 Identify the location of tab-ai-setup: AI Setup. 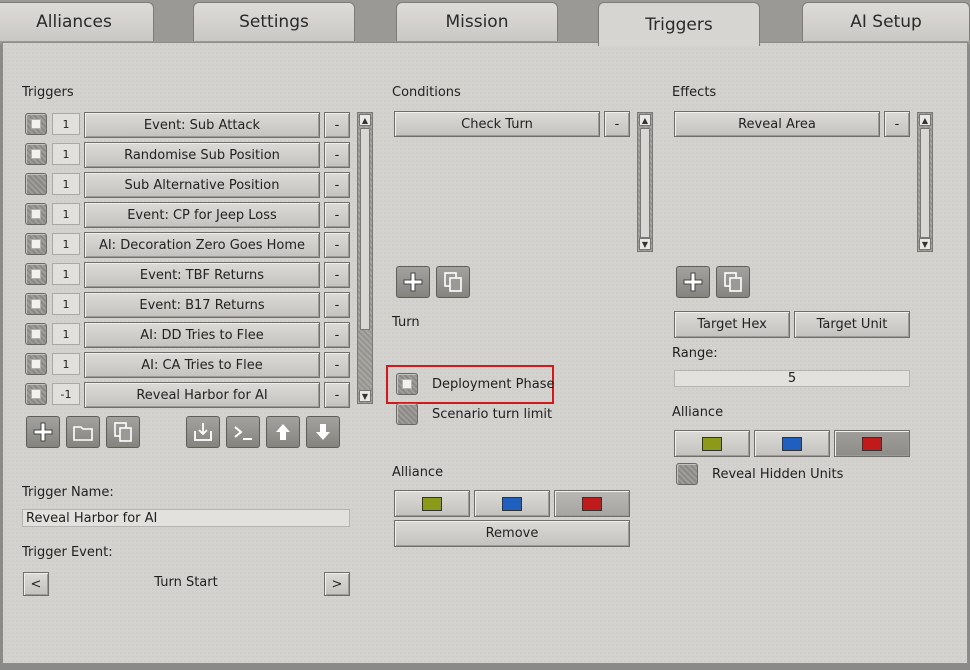
(886, 21).